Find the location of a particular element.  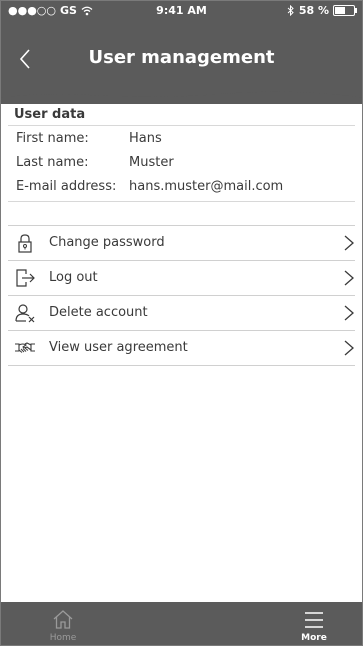

last-name-label: Last name: is located at coordinates (52, 162).